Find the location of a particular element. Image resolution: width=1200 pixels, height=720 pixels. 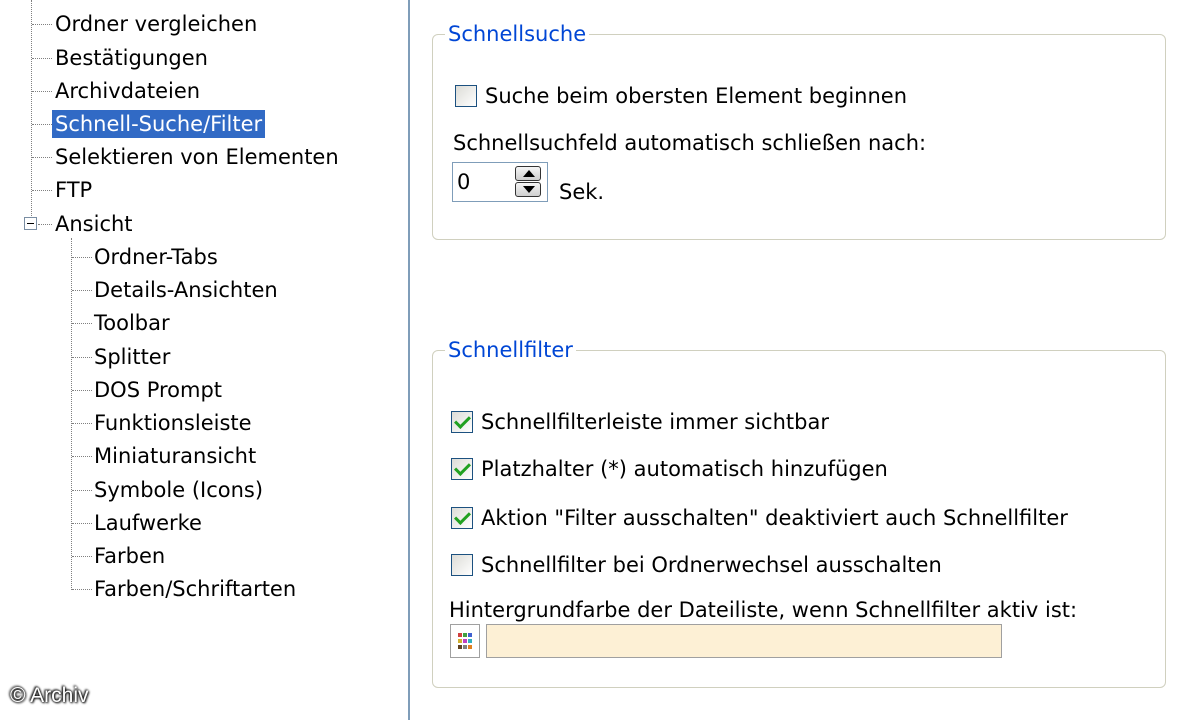

tree-item-details-ansichten: Details-Ansichten is located at coordinates (186, 290).